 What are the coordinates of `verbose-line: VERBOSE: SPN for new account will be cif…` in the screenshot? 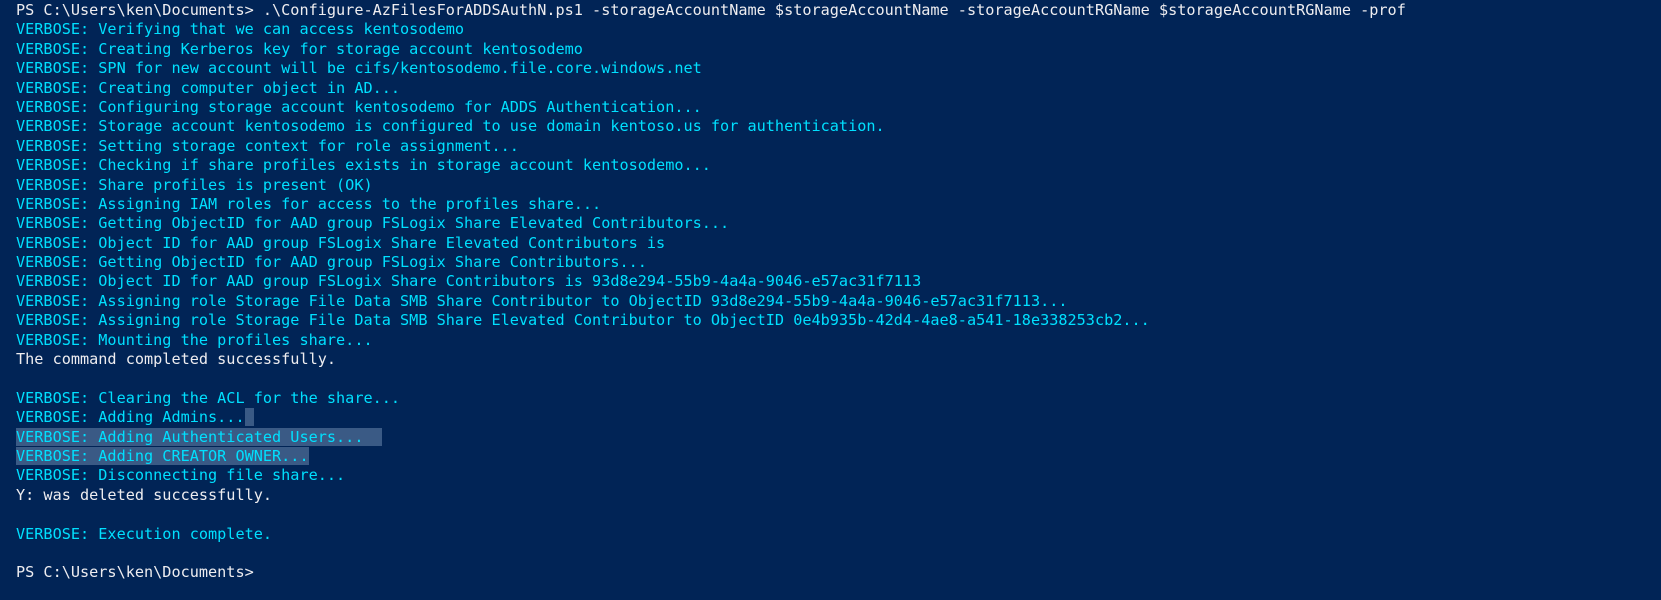 It's located at (838, 68).